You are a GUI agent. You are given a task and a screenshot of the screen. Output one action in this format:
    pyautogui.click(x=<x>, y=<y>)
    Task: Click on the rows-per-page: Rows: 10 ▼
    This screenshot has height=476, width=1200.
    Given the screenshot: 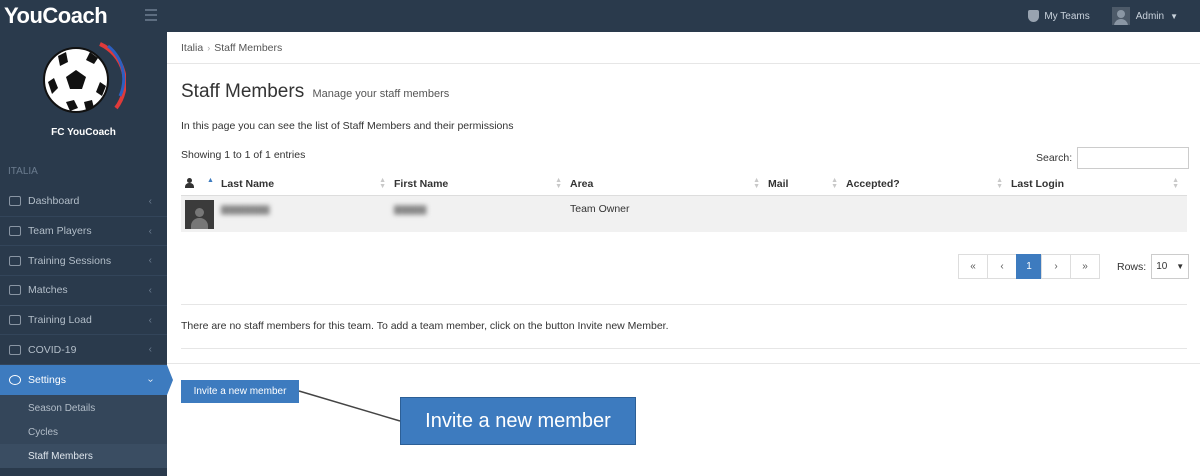 What is the action you would take?
    pyautogui.click(x=1153, y=266)
    